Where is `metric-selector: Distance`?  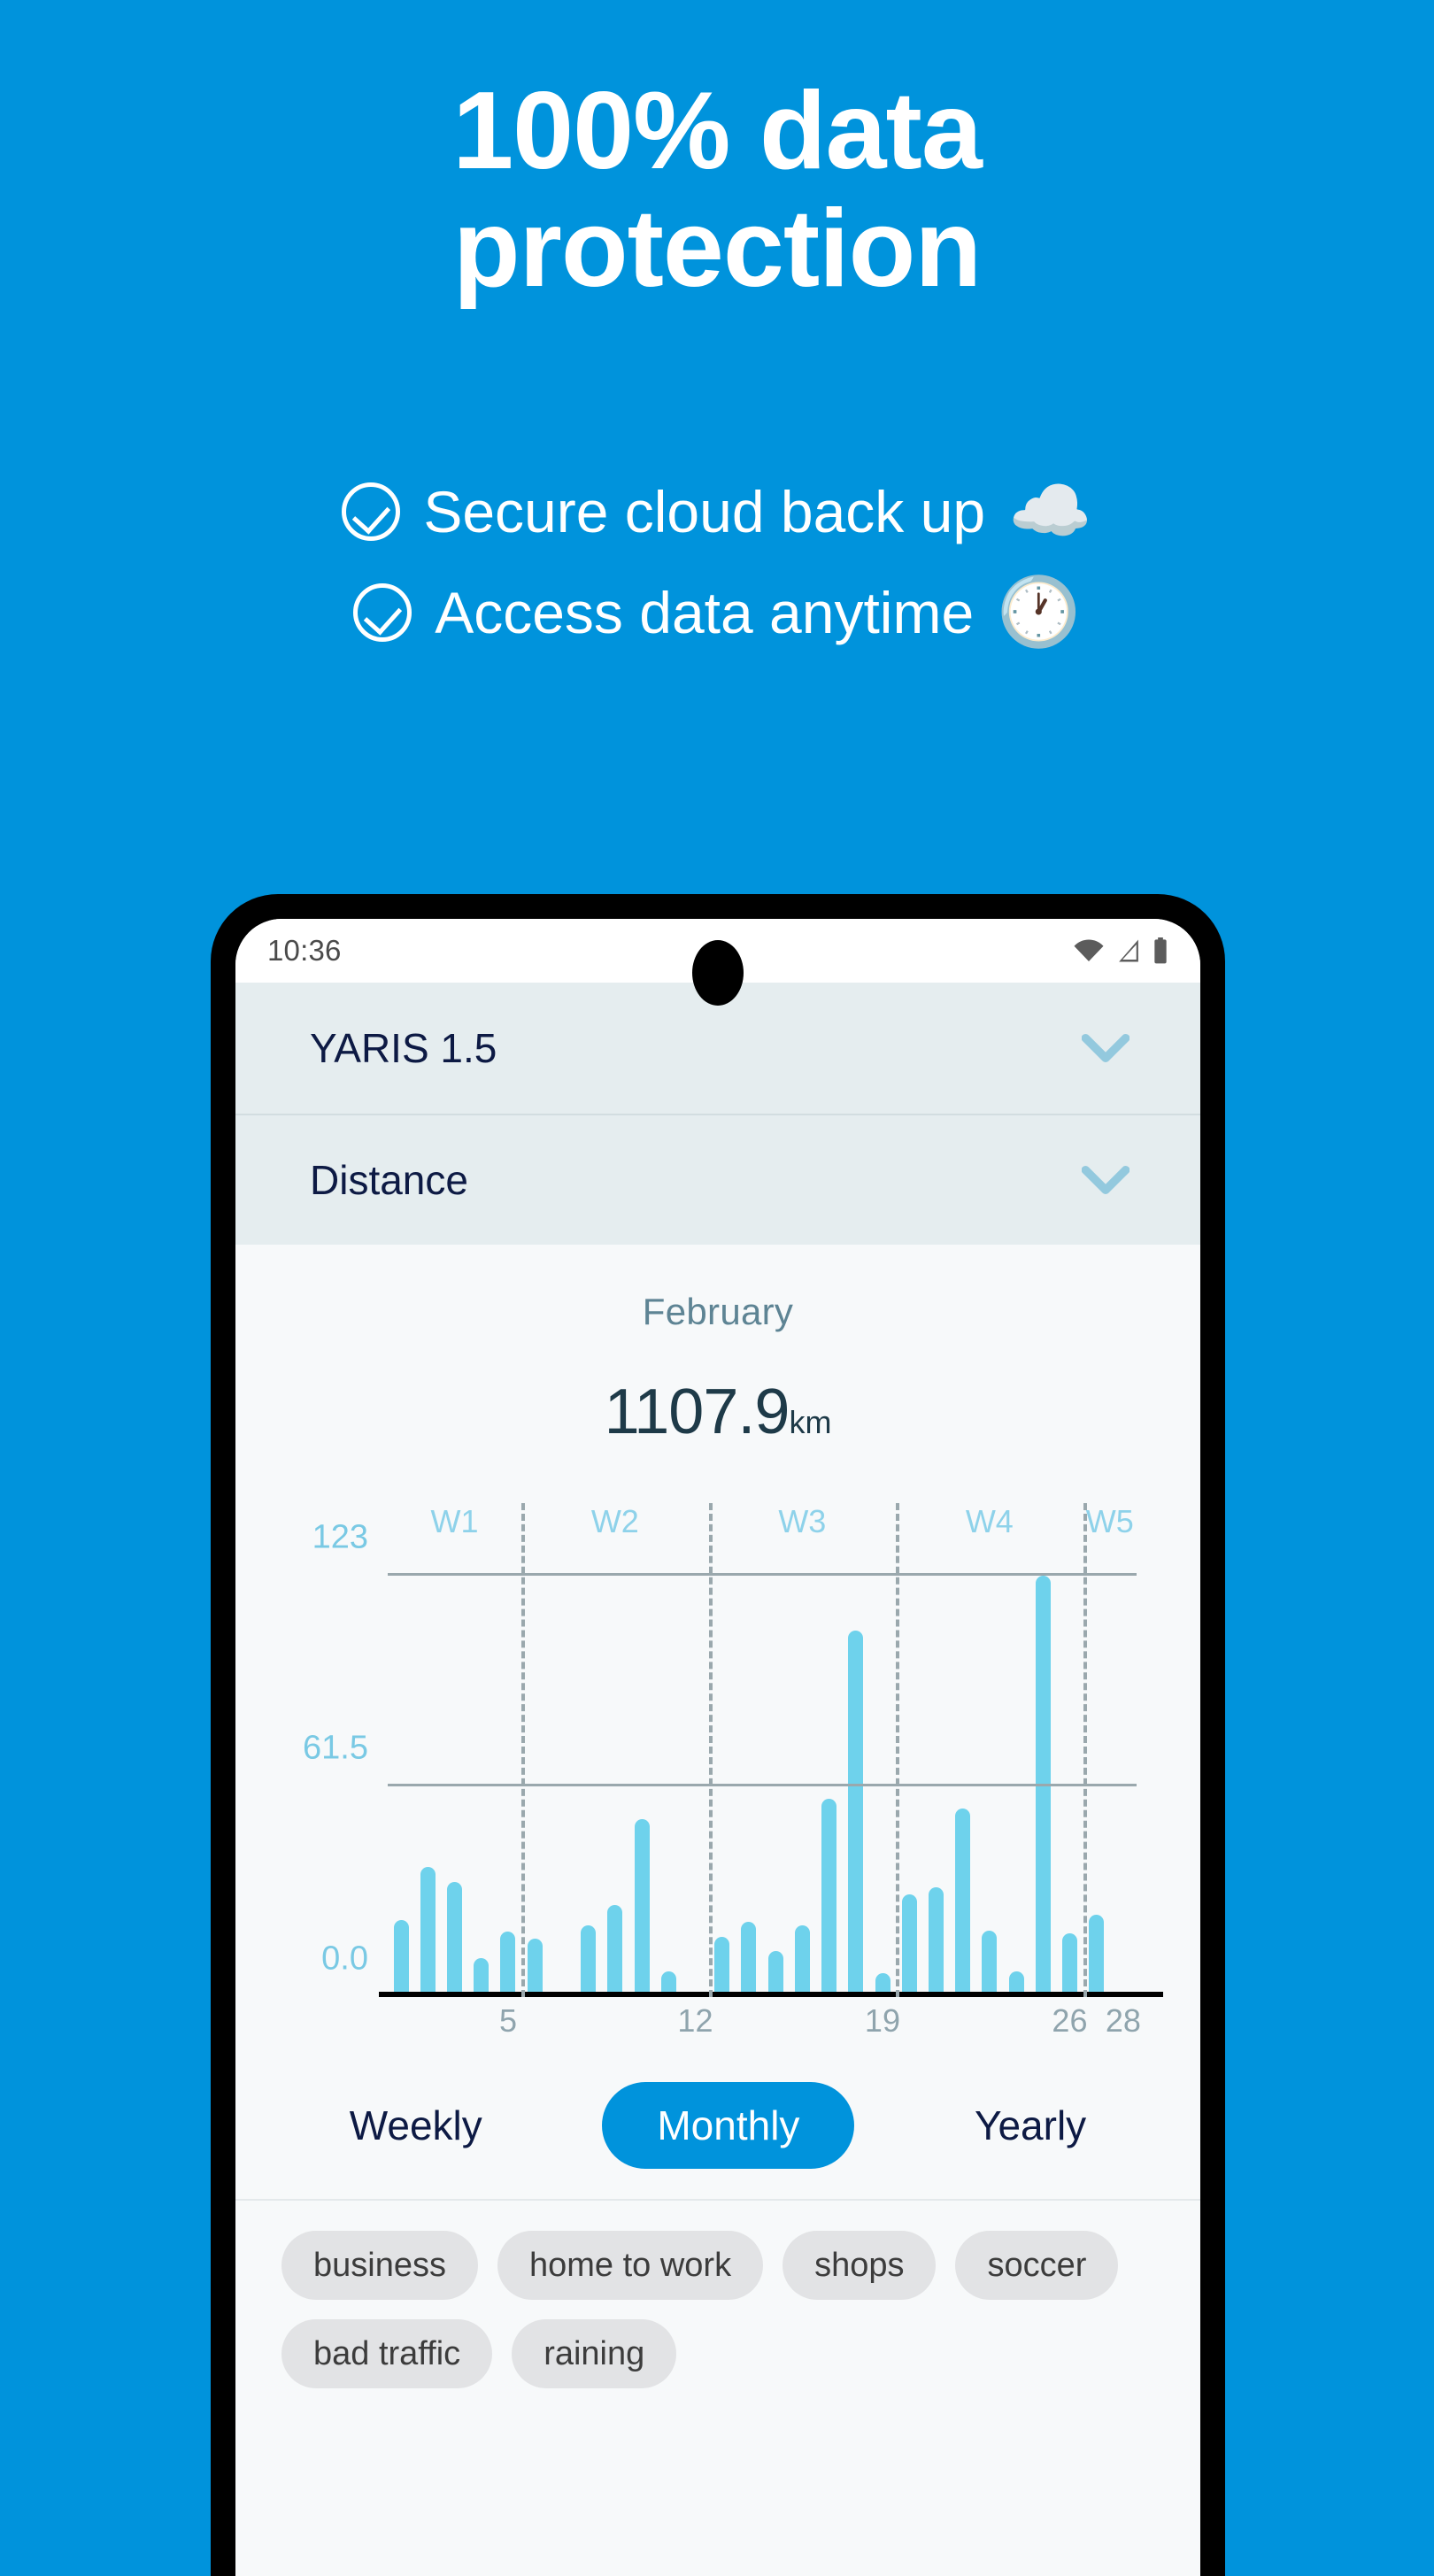 metric-selector: Distance is located at coordinates (717, 1179).